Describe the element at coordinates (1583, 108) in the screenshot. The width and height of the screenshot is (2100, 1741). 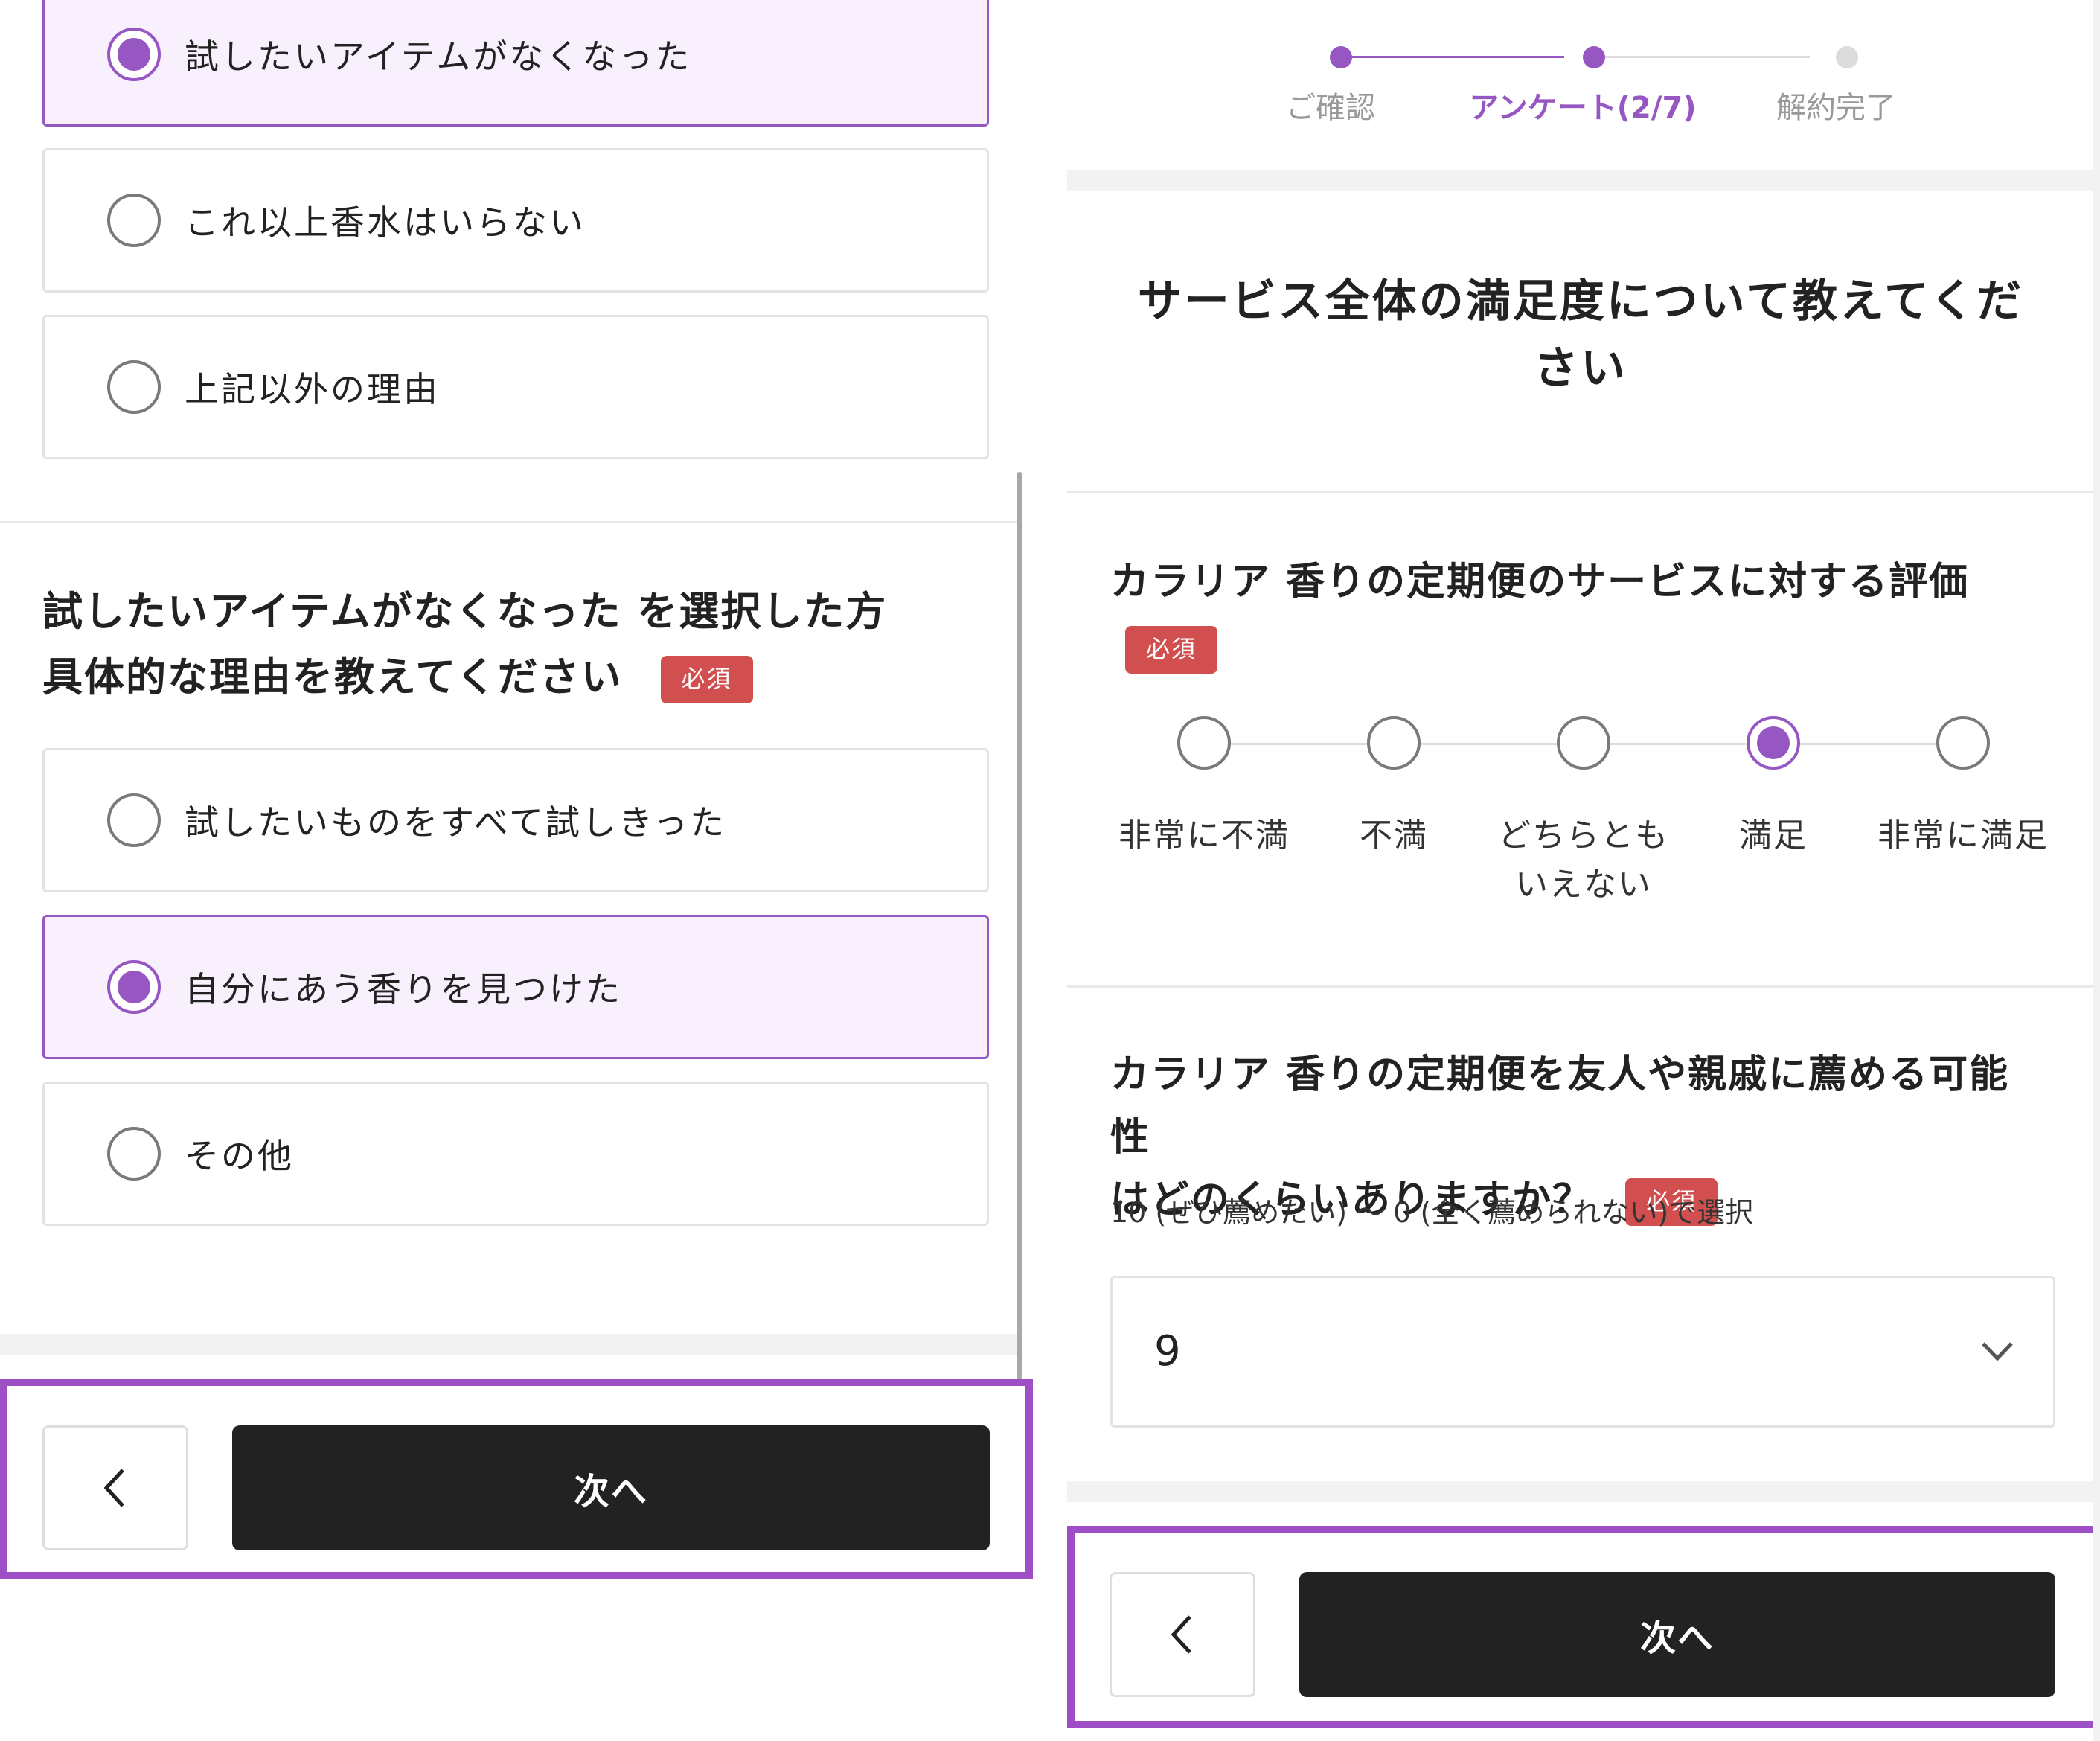
I see `step-label-survey: アンケート(2/7)` at that location.